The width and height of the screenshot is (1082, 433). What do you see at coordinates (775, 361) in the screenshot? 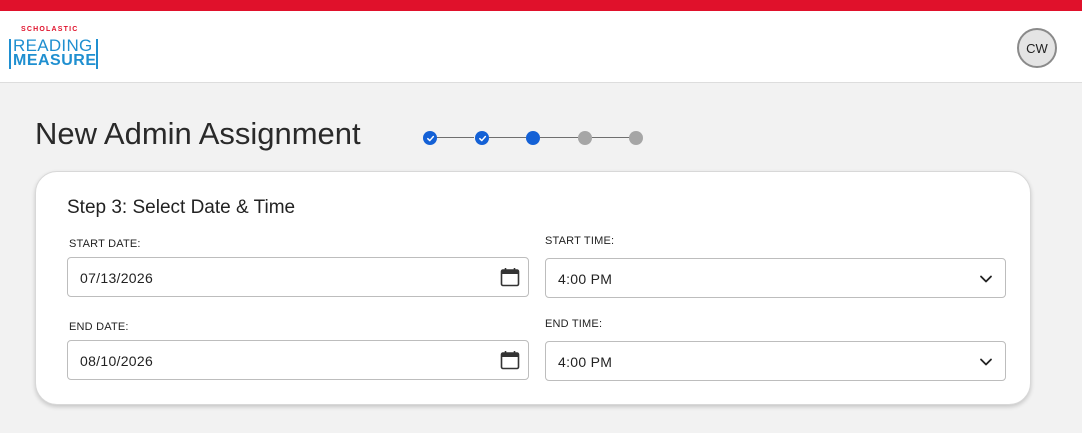
I see `end-time-select: 4:00 PM` at bounding box center [775, 361].